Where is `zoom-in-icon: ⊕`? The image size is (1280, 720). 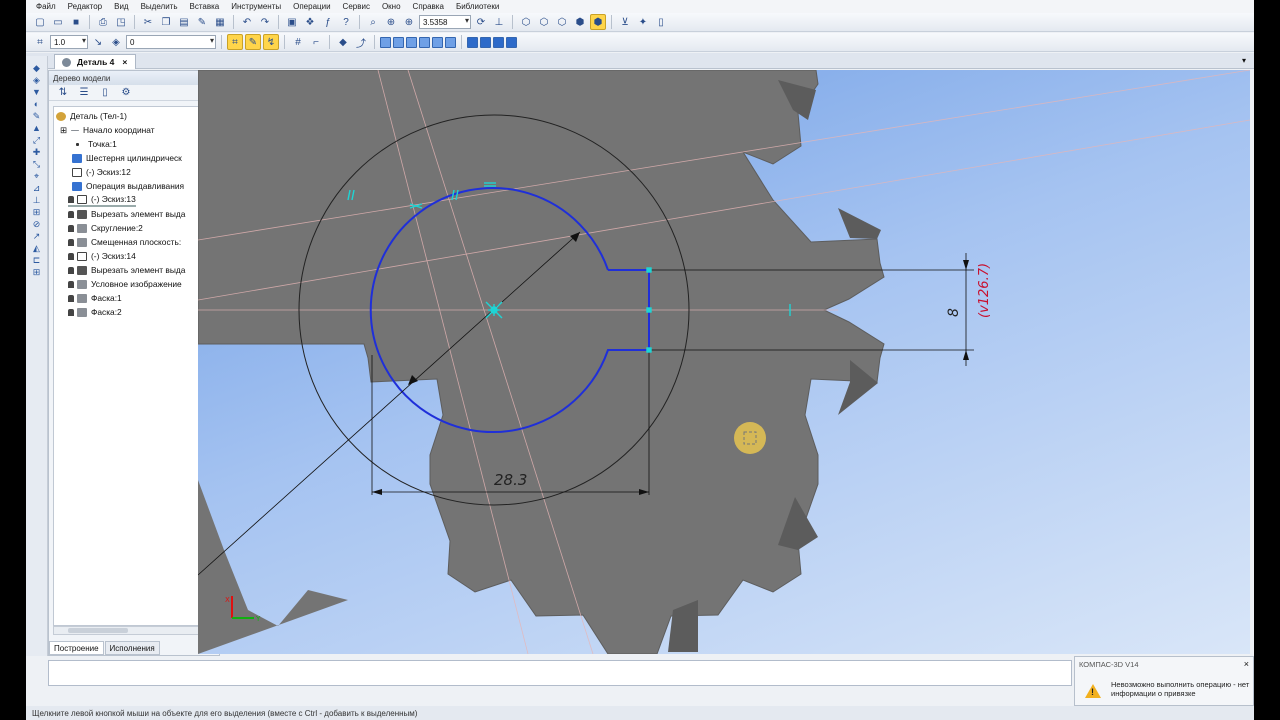 zoom-in-icon: ⊕ is located at coordinates (409, 22).